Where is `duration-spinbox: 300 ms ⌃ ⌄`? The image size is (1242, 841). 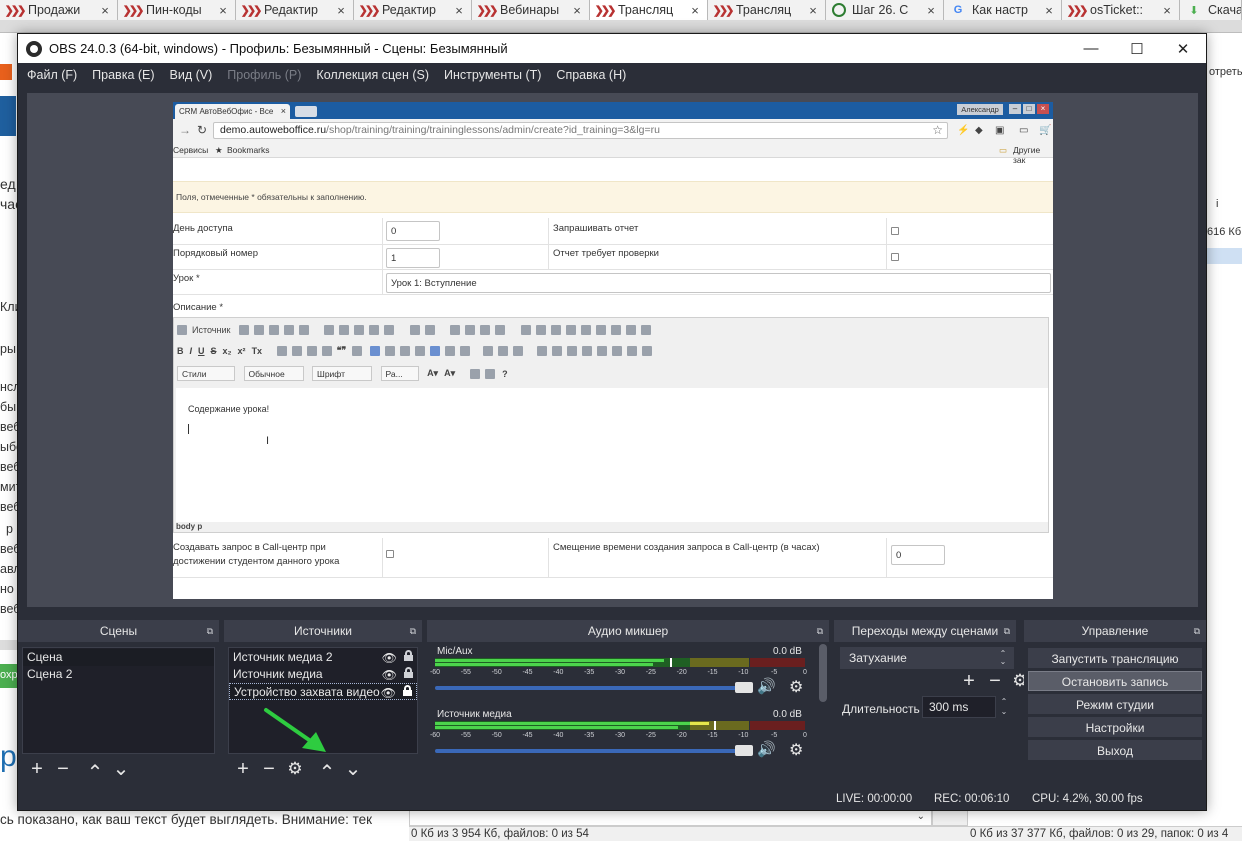
duration-spinbox: 300 ms ⌃ ⌄ is located at coordinates (964, 707).